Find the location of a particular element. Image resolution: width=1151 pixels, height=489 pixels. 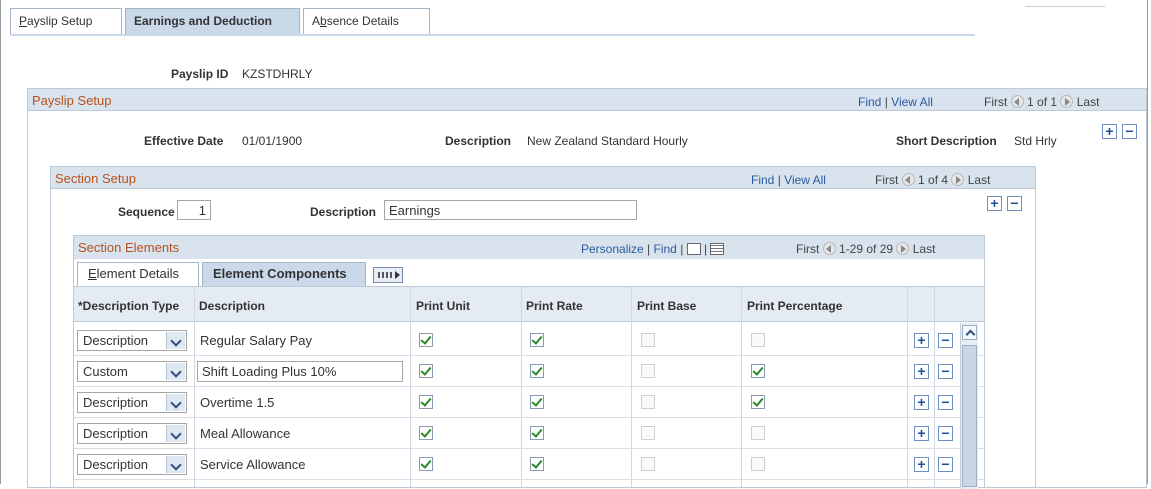

section-setup-title: Section Setup is located at coordinates (95, 178).